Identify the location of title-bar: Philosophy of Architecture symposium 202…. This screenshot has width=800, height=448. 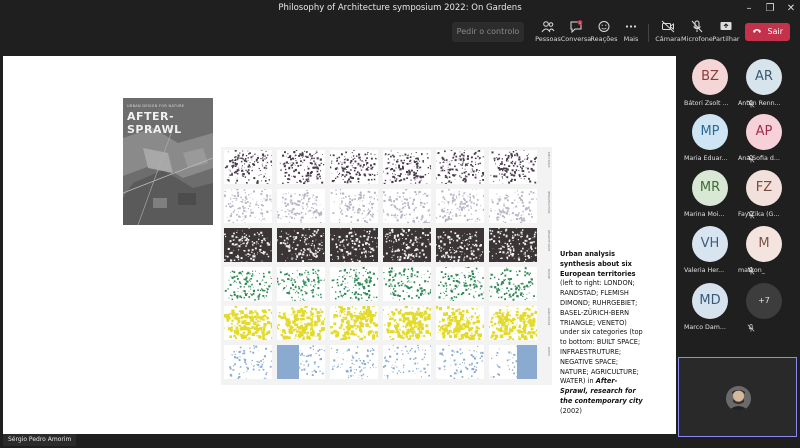
(400, 9).